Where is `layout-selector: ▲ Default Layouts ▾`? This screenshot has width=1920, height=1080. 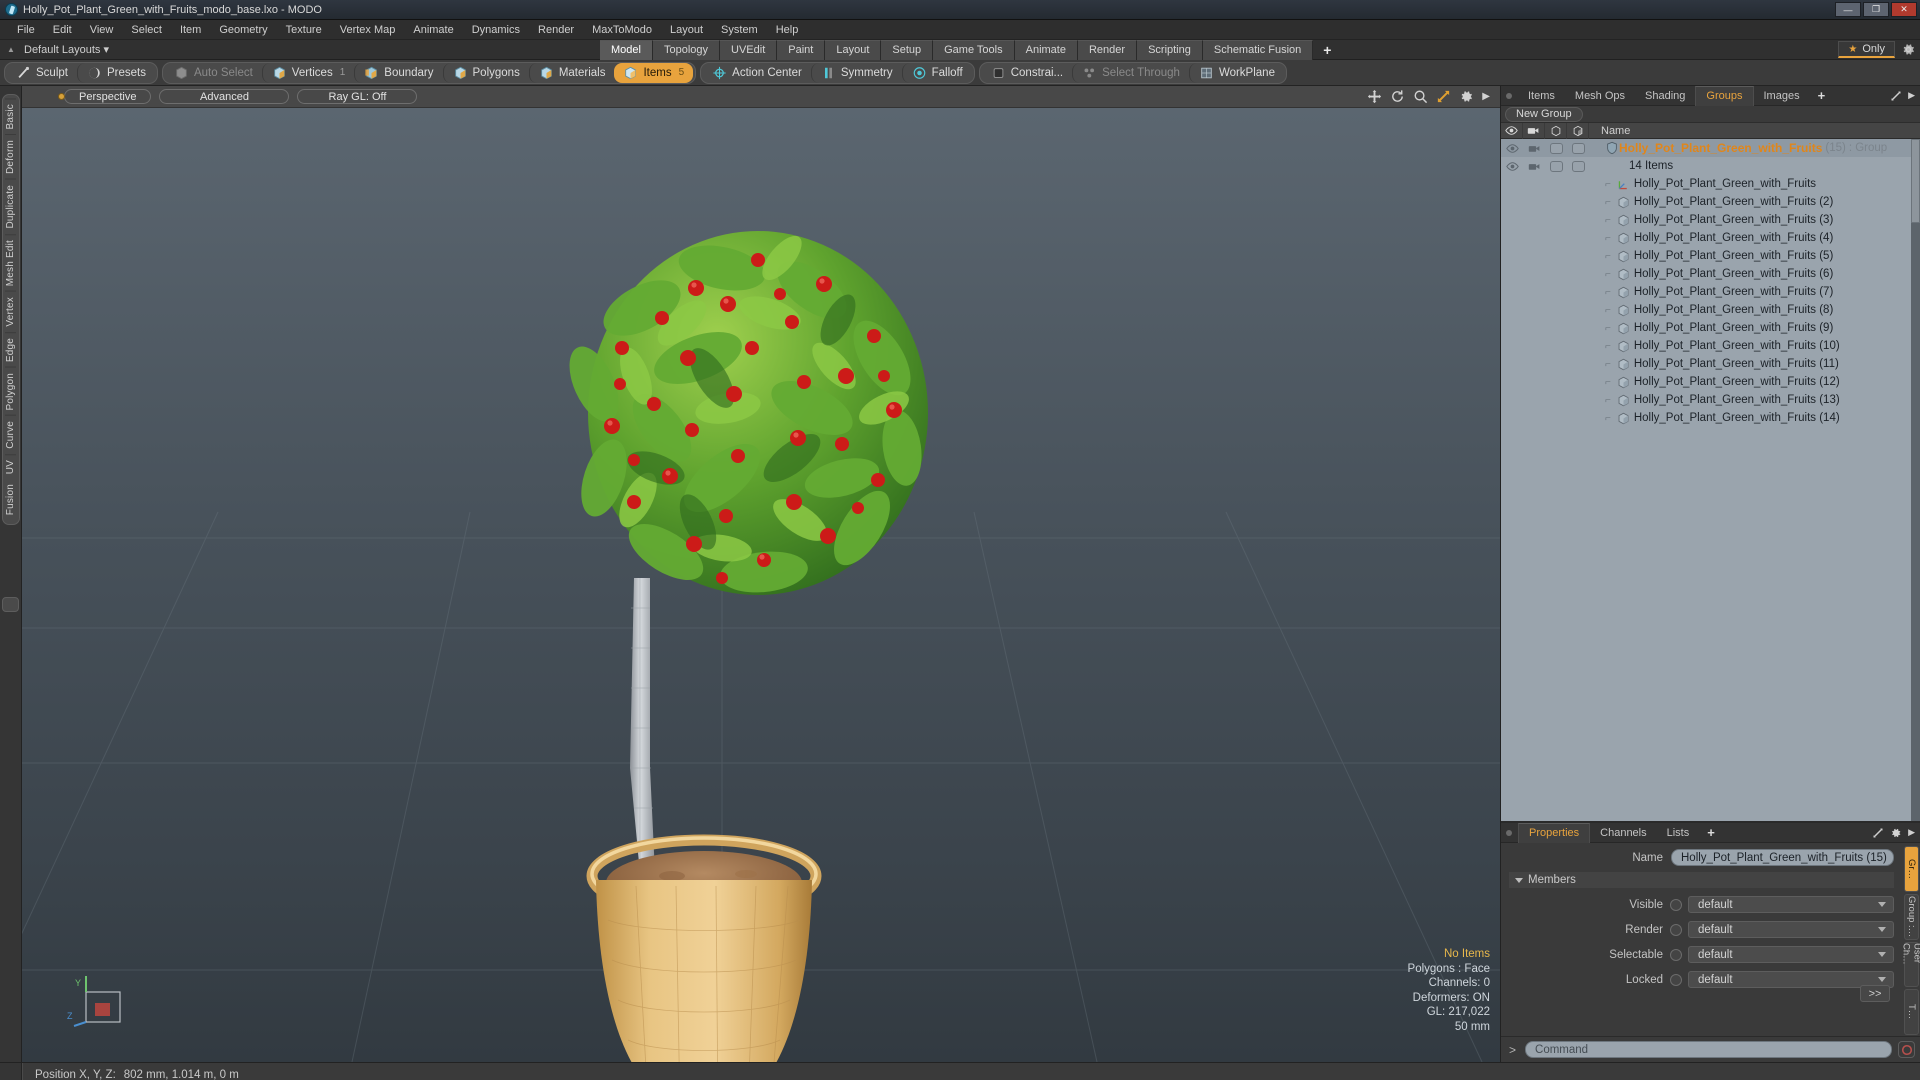 layout-selector: ▲ Default Layouts ▾ is located at coordinates (300, 49).